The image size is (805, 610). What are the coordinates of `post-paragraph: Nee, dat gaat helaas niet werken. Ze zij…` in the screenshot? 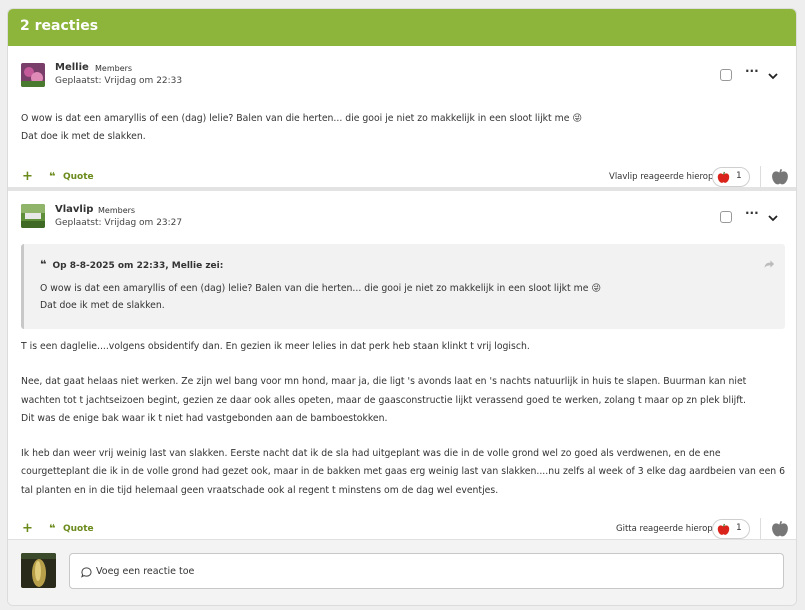 It's located at (384, 391).